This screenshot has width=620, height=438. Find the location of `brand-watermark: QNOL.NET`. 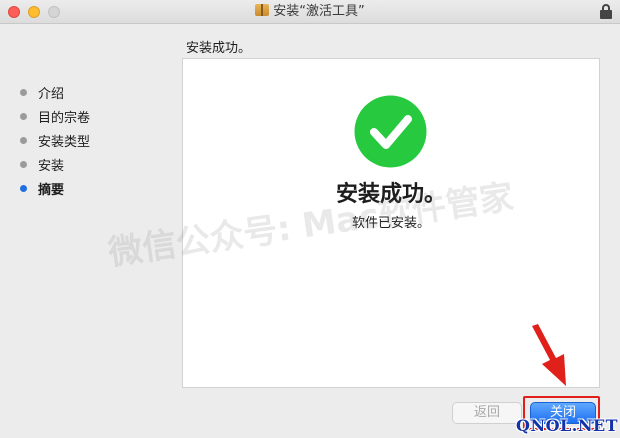

brand-watermark: QNOL.NET is located at coordinates (567, 425).